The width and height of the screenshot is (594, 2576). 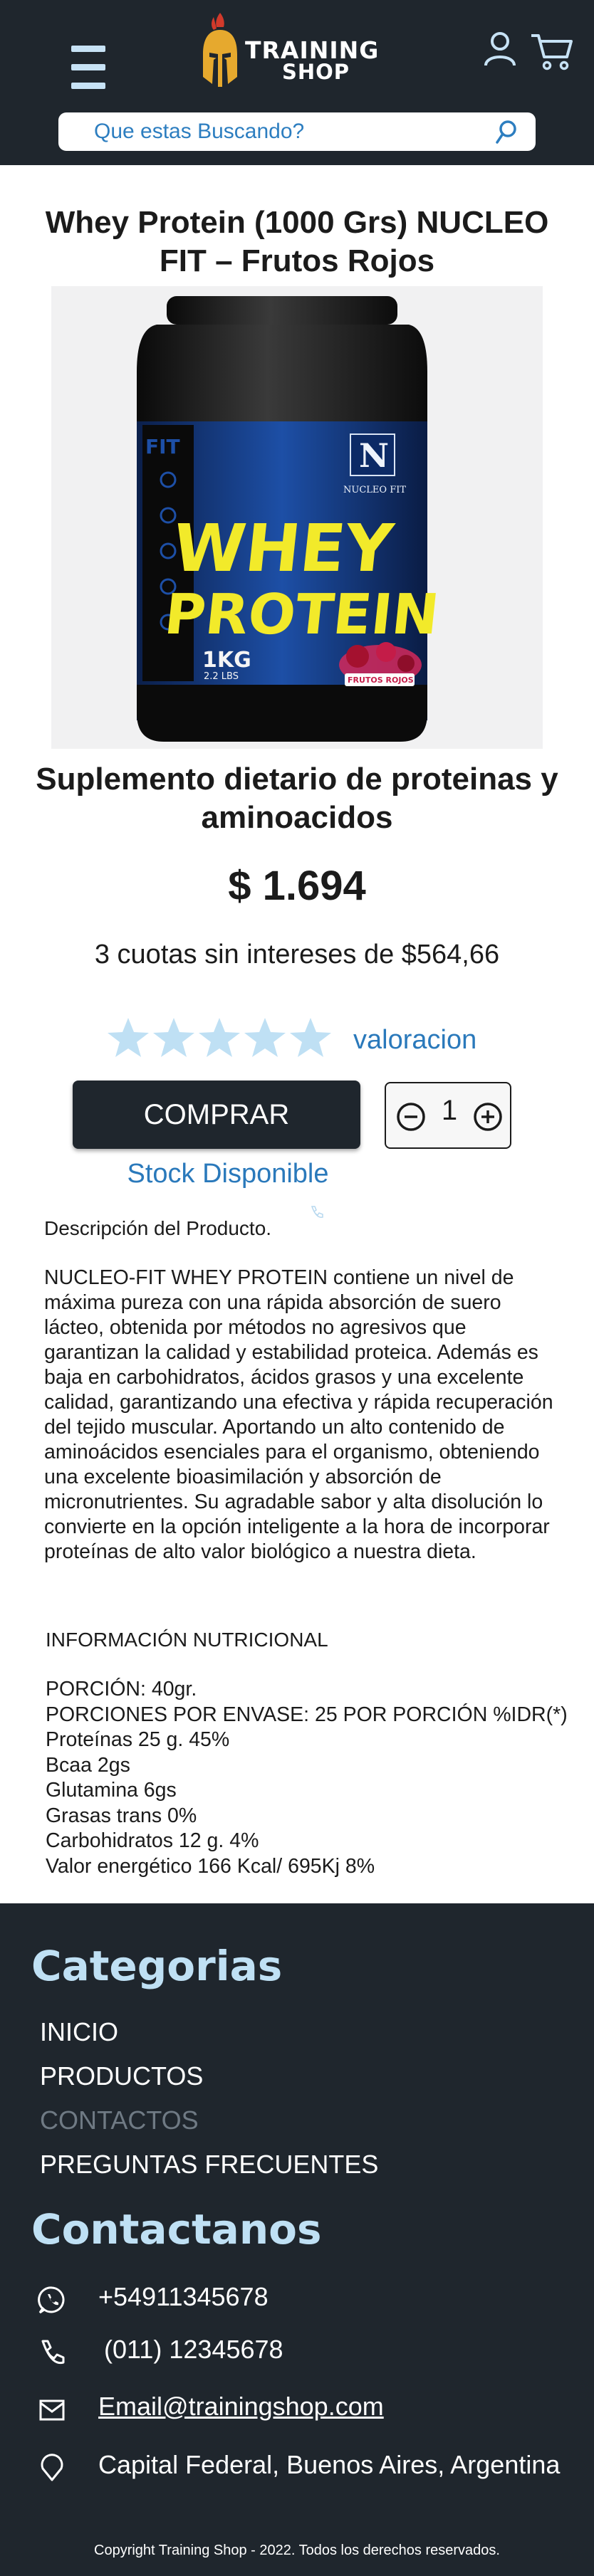 What do you see at coordinates (228, 1174) in the screenshot?
I see `stock-status: Stock Disponible` at bounding box center [228, 1174].